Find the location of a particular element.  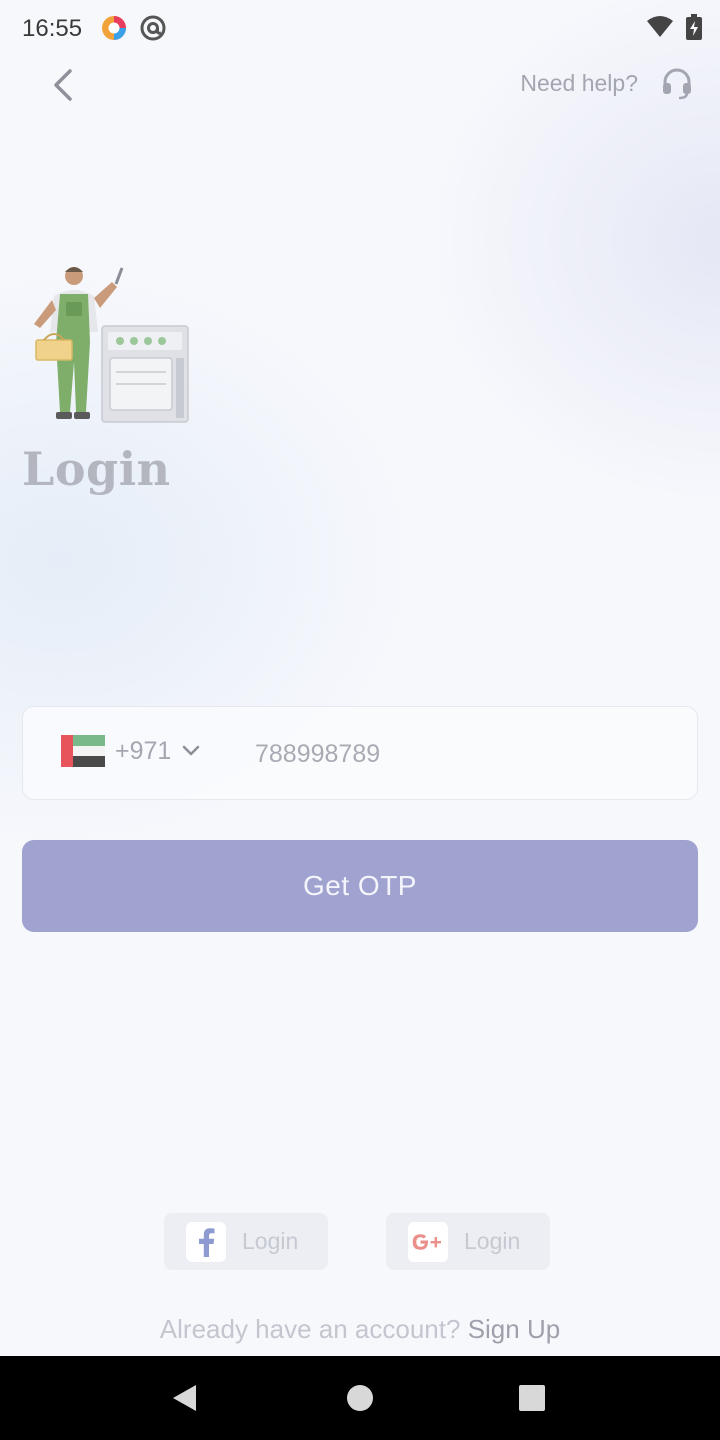

nav-recents-icon is located at coordinates (532, 1398).